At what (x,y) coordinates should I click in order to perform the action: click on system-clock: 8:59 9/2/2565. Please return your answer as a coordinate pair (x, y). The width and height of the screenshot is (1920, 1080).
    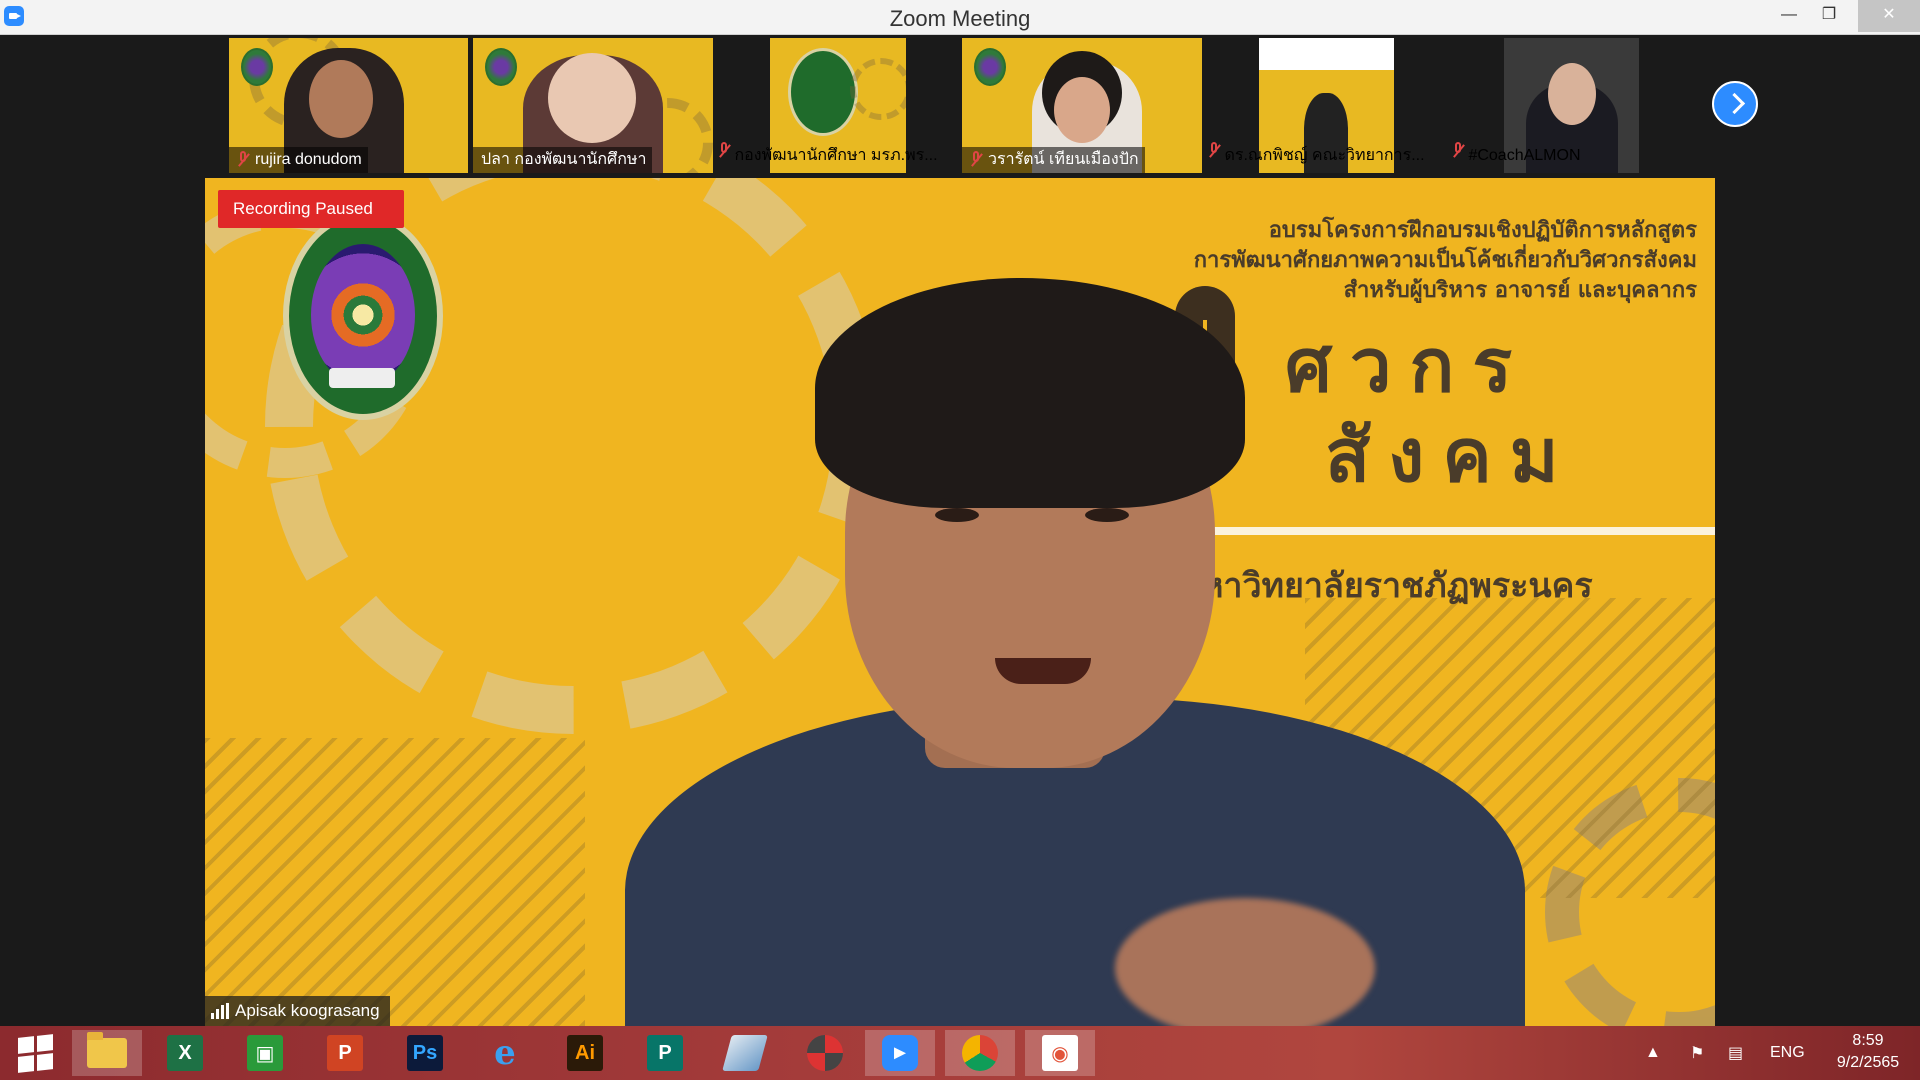
    Looking at the image, I should click on (1868, 1052).